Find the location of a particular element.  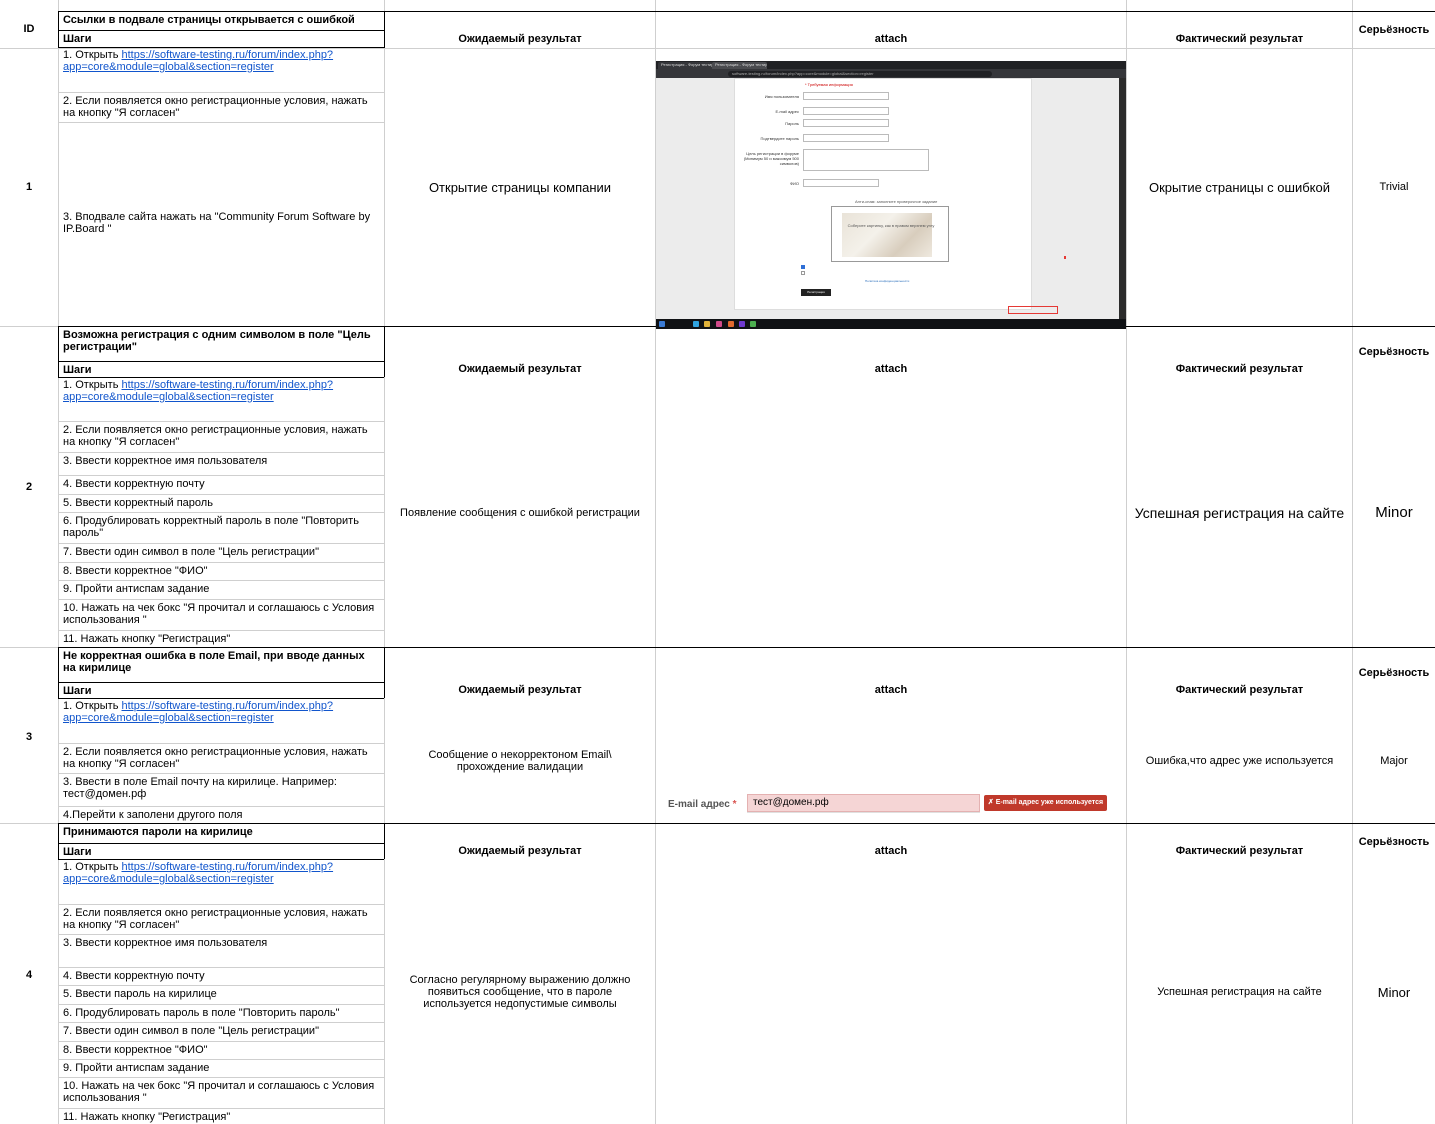

case-id: 2 is located at coordinates (29, 487).